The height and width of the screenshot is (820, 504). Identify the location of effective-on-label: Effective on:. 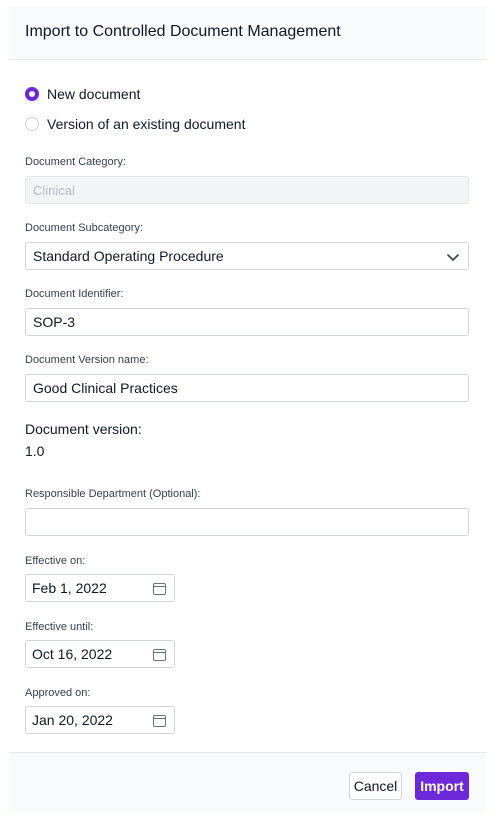
(55, 561).